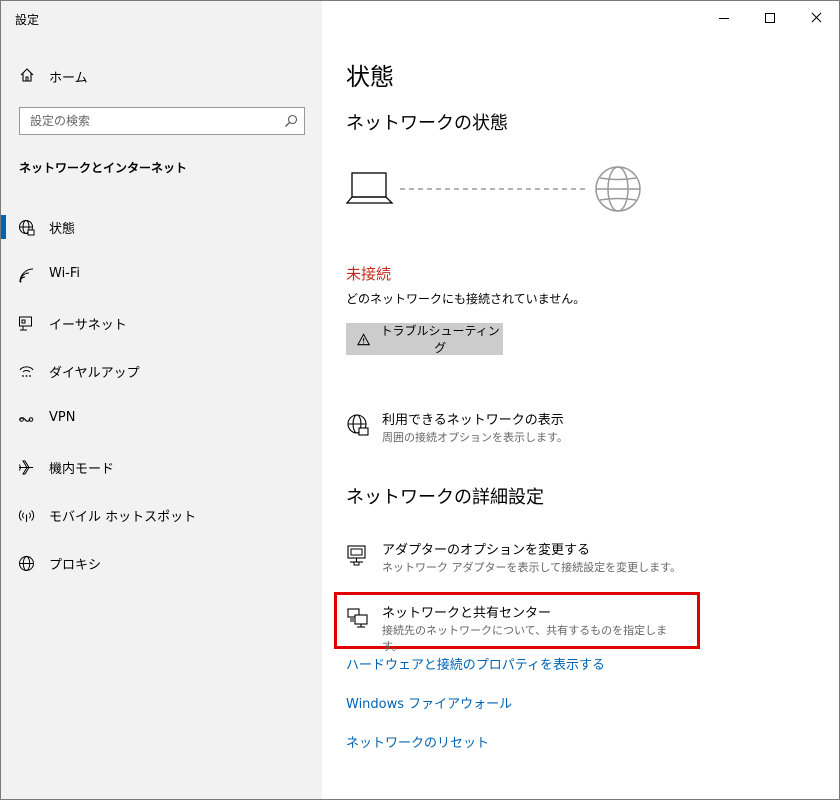 This screenshot has width=840, height=800. I want to click on sidebar-item-proxy: プロキシ, so click(161, 563).